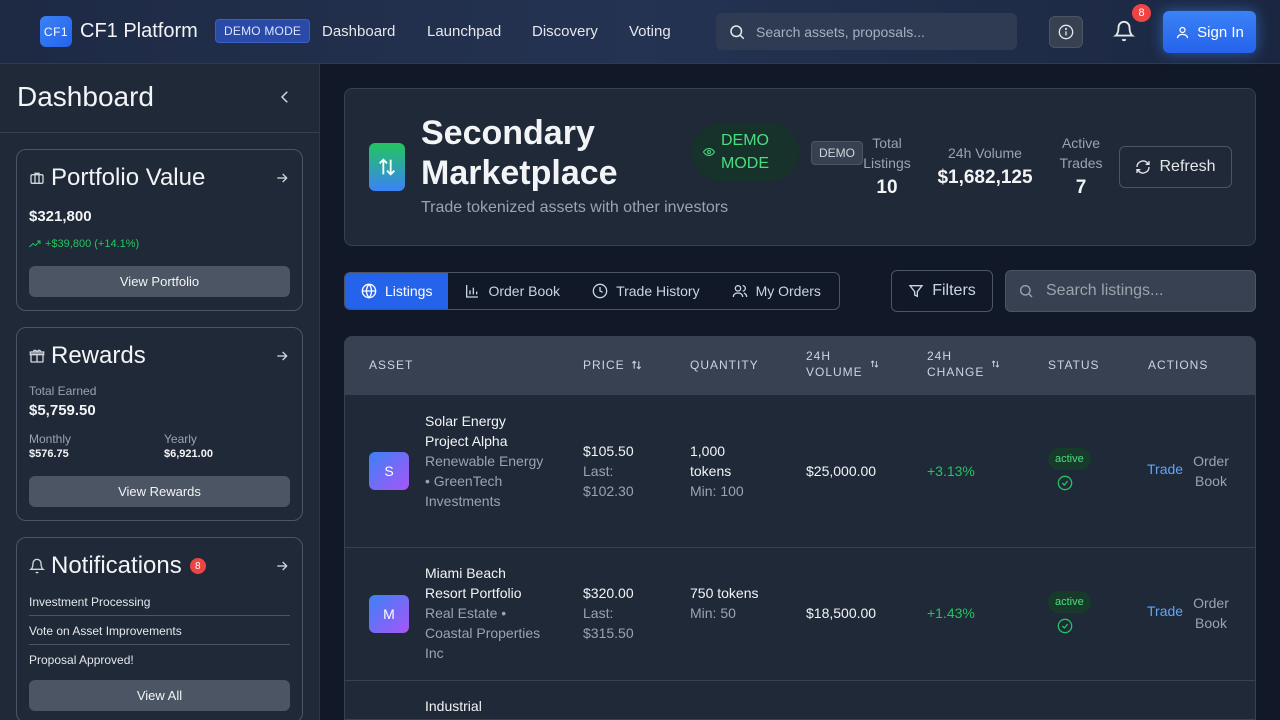 The image size is (1280, 720). What do you see at coordinates (1220, 32) in the screenshot?
I see `sign-in-label: Sign In` at bounding box center [1220, 32].